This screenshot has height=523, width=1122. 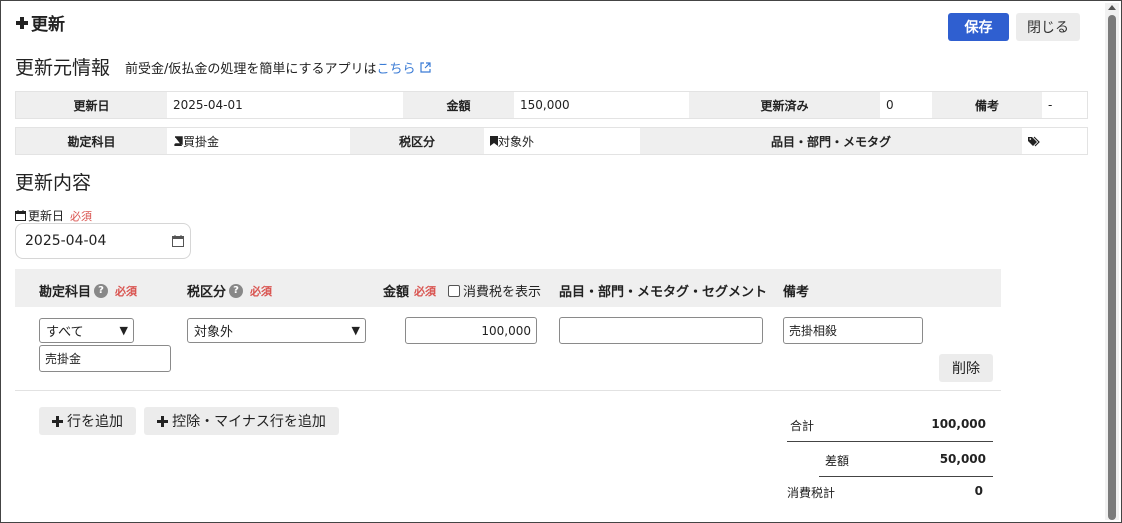 I want to click on col-amount-label: 金額, so click(x=396, y=292).